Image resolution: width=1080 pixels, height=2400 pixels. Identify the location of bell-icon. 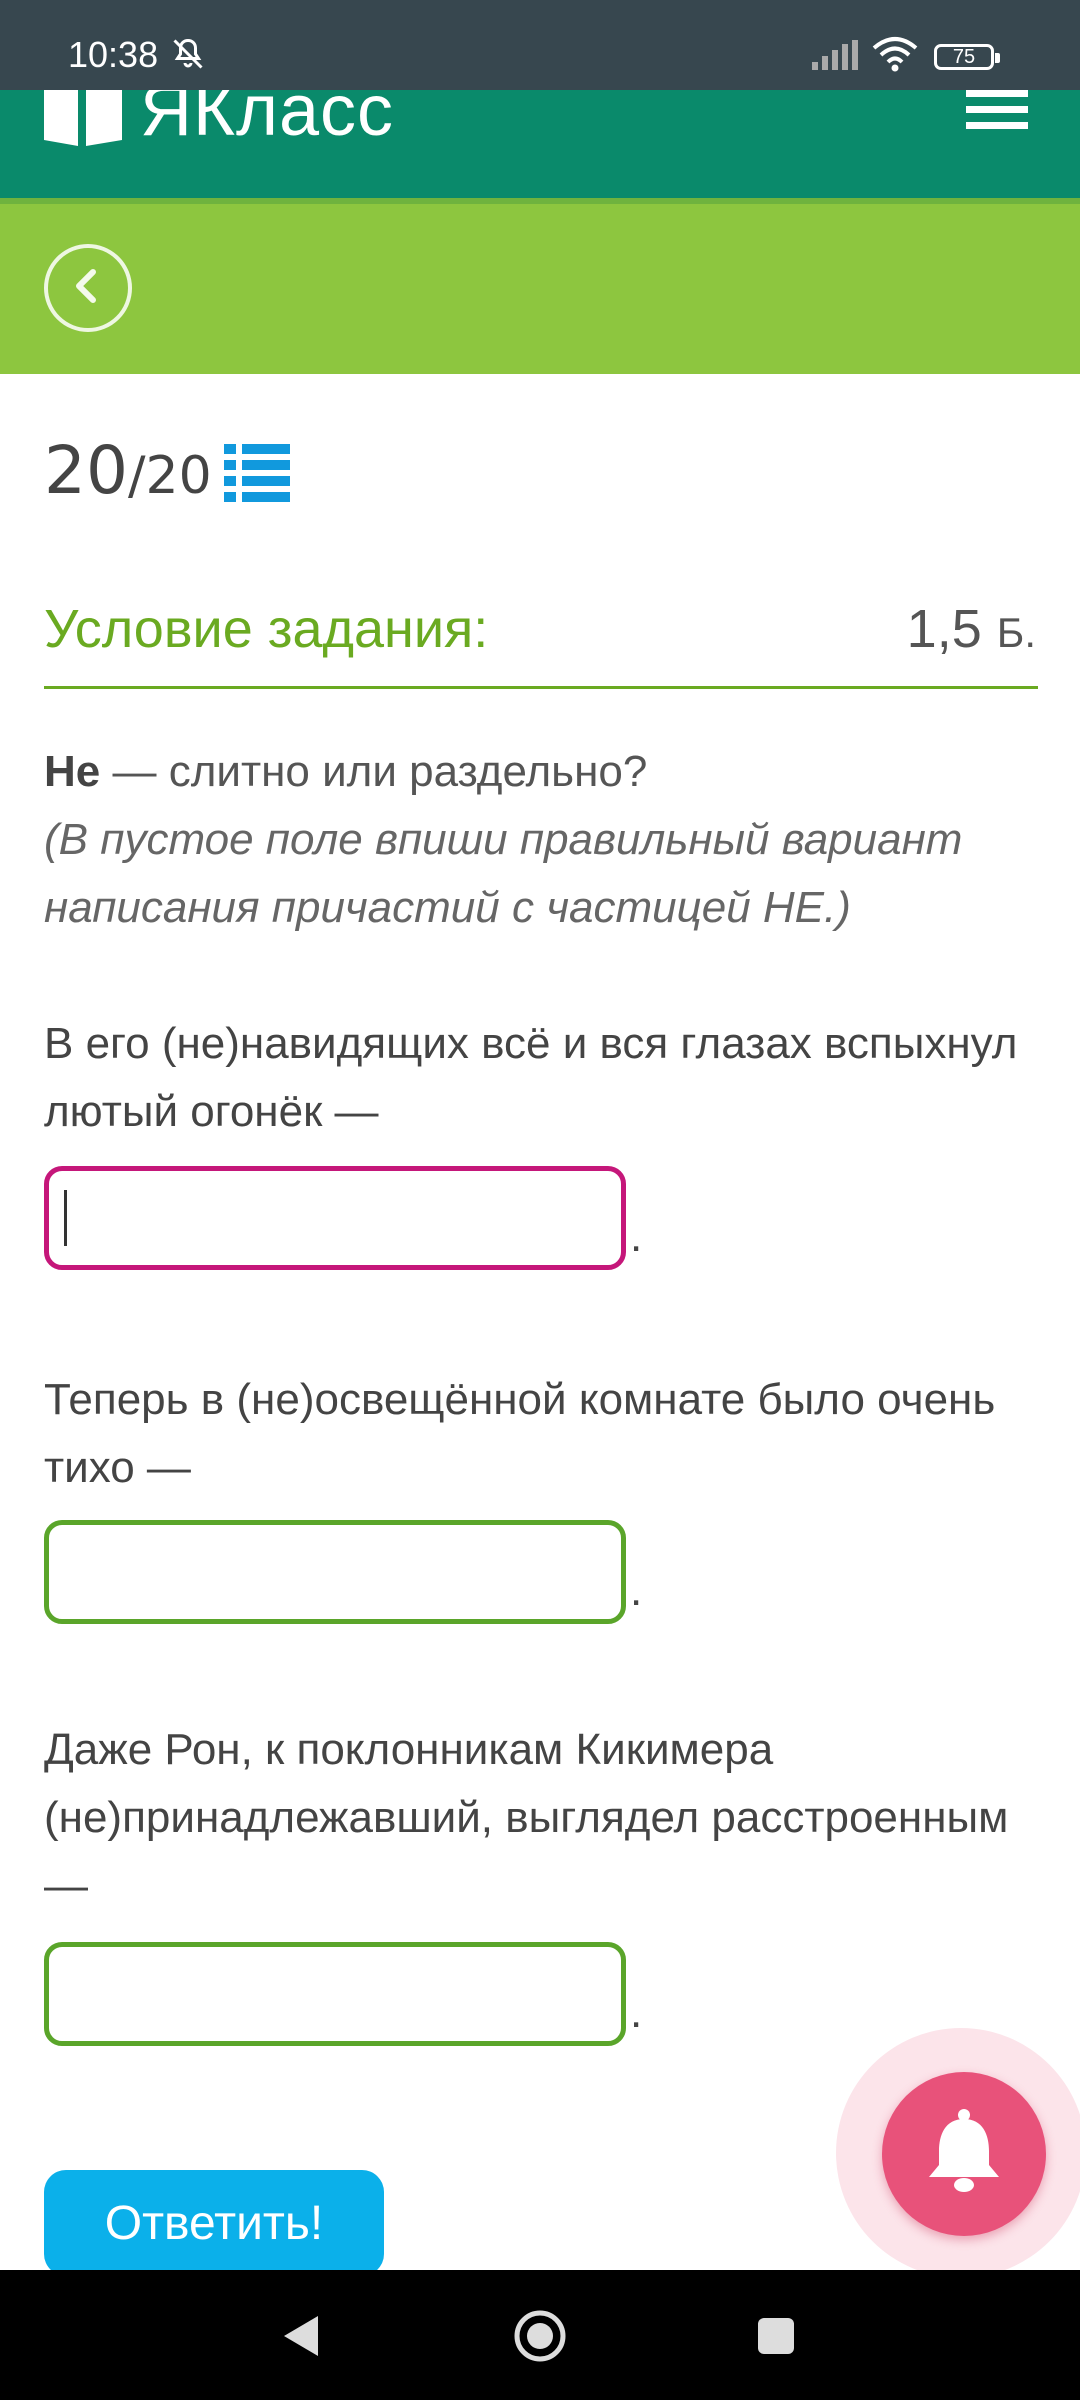
(964, 2154).